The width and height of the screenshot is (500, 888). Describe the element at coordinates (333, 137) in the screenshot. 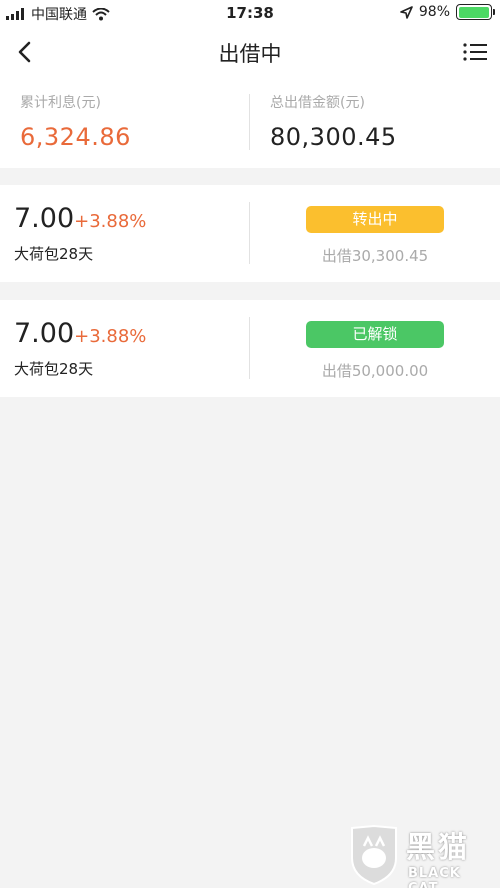

I see `total-value: 80,300.45` at that location.